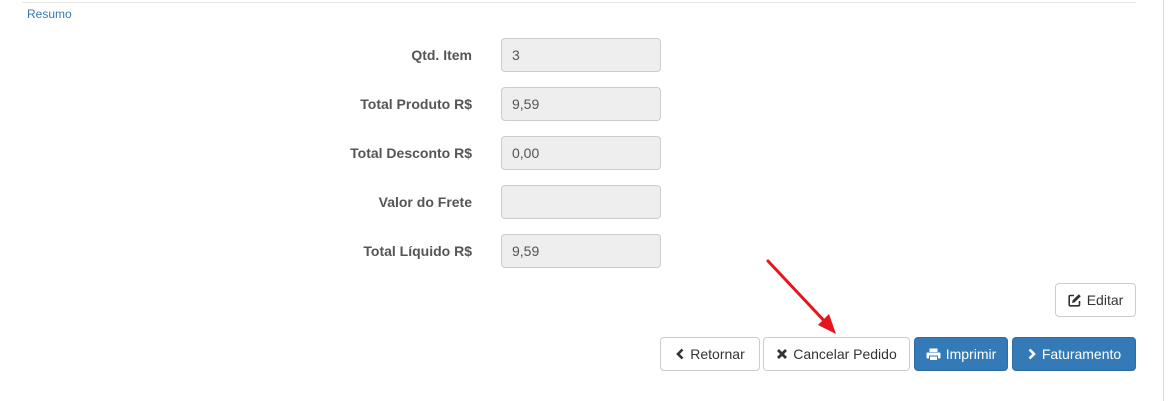 The image size is (1169, 401). I want to click on total-discount-label: Total Desconto R$, so click(411, 153).